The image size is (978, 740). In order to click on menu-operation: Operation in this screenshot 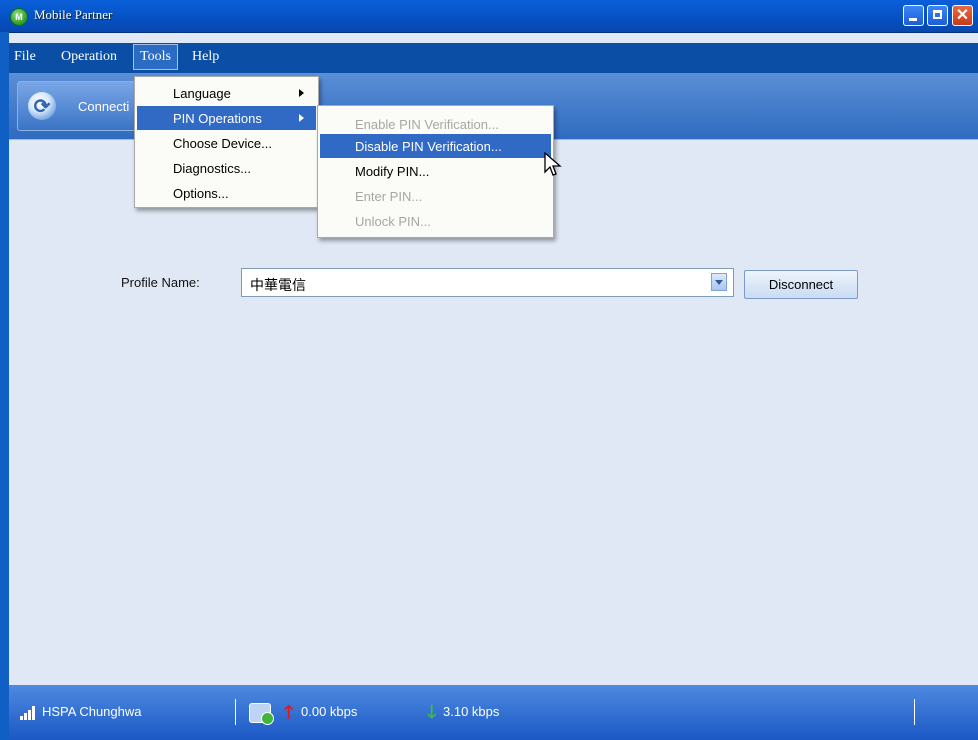, I will do `click(89, 57)`.